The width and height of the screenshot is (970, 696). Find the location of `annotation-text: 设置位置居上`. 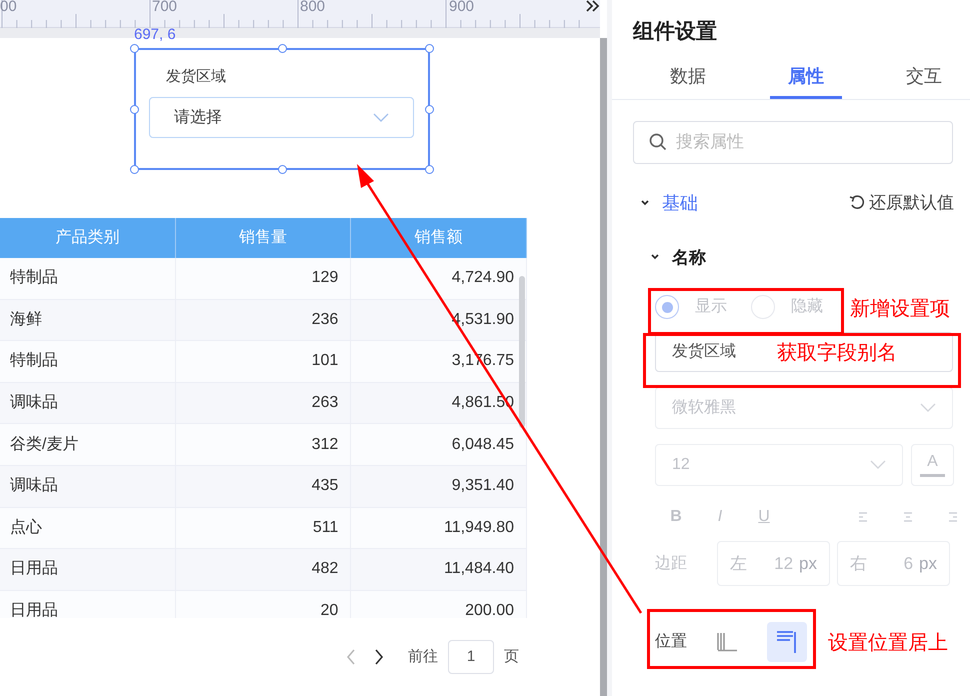

annotation-text: 设置位置居上 is located at coordinates (888, 643).